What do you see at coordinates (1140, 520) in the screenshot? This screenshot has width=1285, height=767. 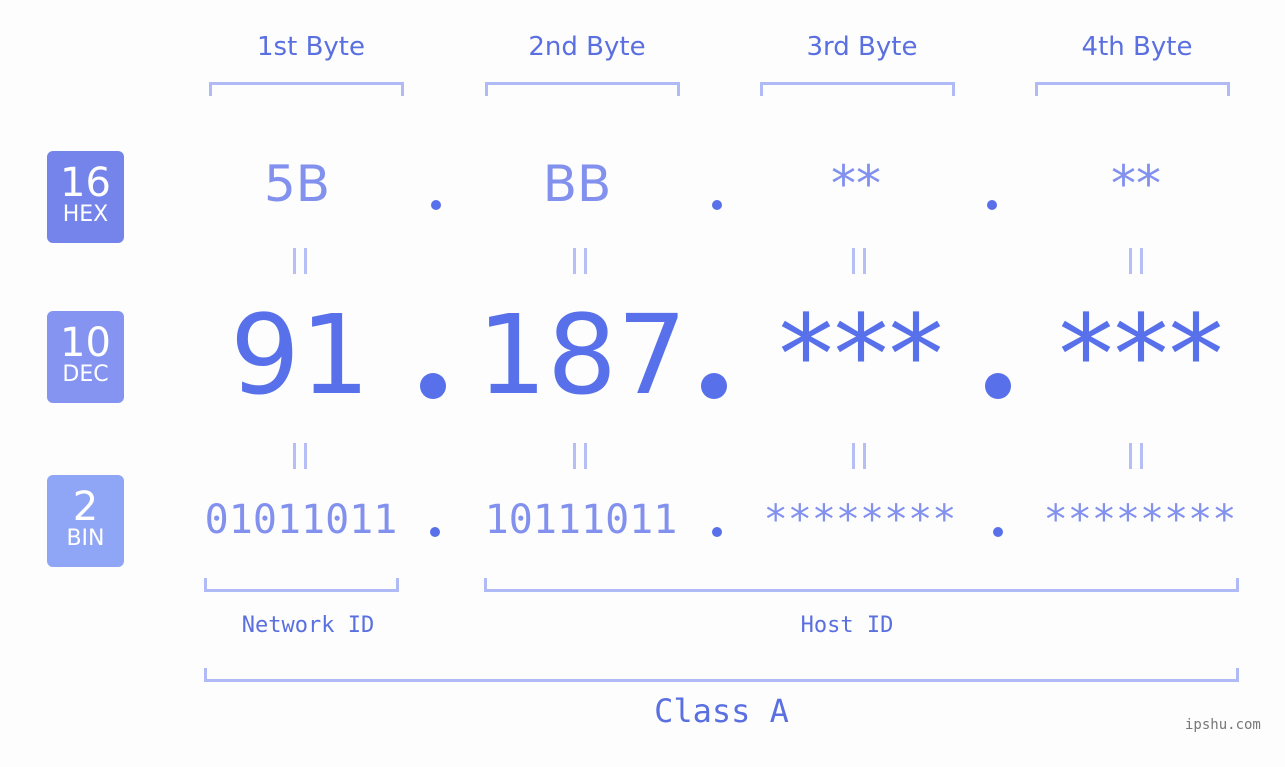 I see `bin-byte-4: ********` at bounding box center [1140, 520].